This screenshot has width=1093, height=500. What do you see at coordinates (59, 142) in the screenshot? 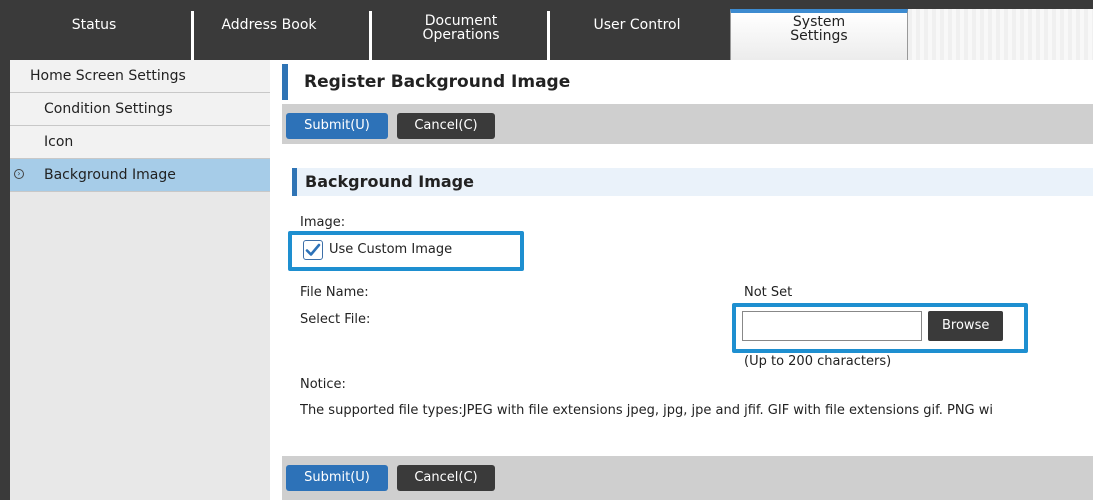
I see `sidebar-item-label: Icon` at bounding box center [59, 142].